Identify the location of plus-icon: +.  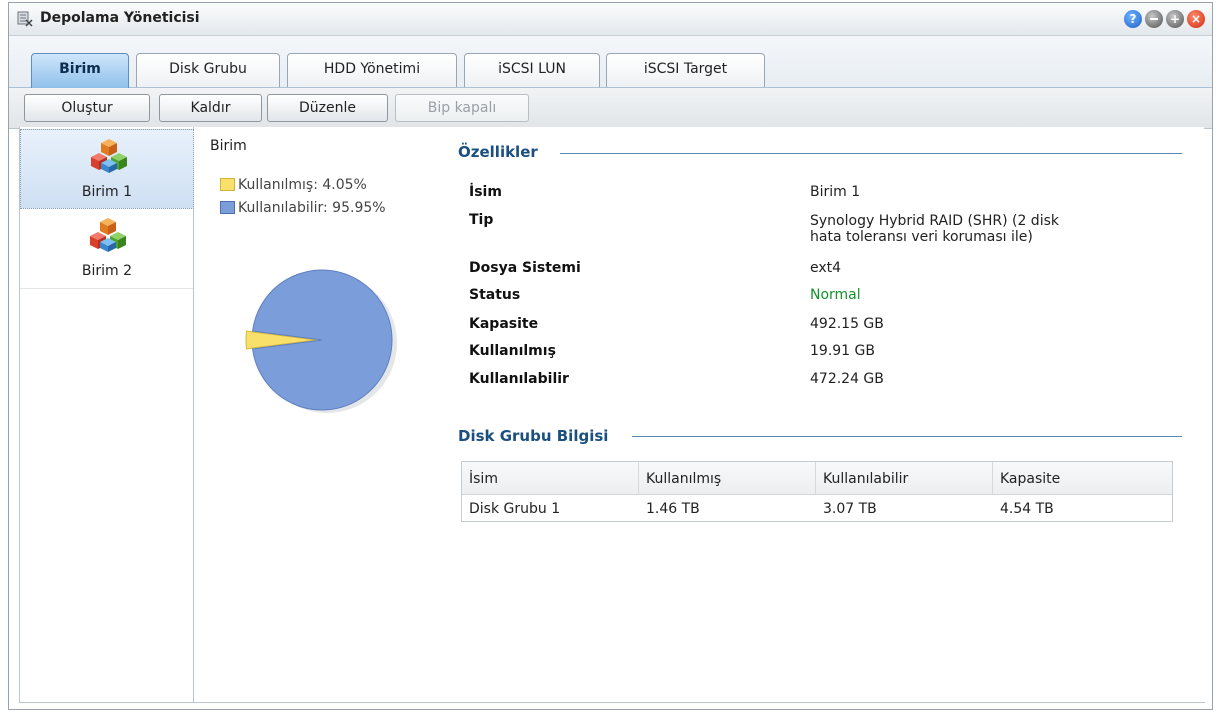
(1175, 19).